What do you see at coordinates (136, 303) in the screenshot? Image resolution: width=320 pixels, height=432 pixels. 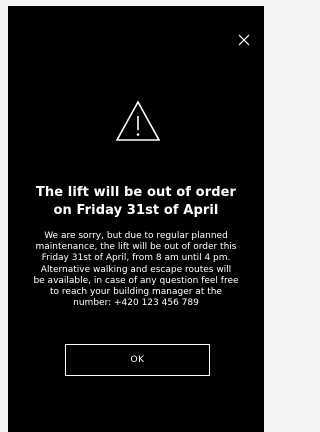 I see `message-line: number: +420 123 456 789` at bounding box center [136, 303].